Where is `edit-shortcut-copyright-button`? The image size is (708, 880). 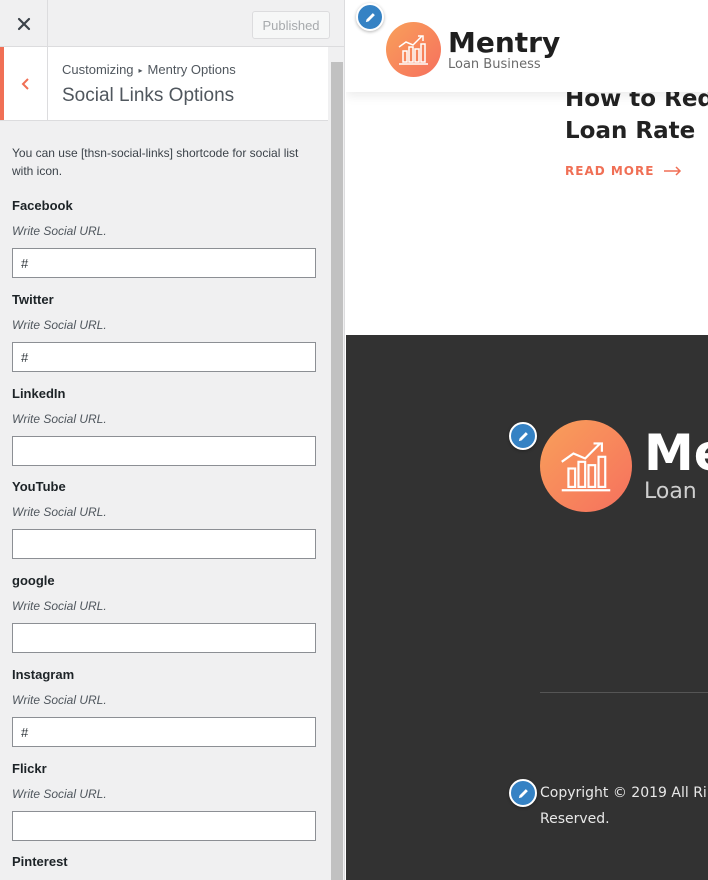 edit-shortcut-copyright-button is located at coordinates (523, 793).